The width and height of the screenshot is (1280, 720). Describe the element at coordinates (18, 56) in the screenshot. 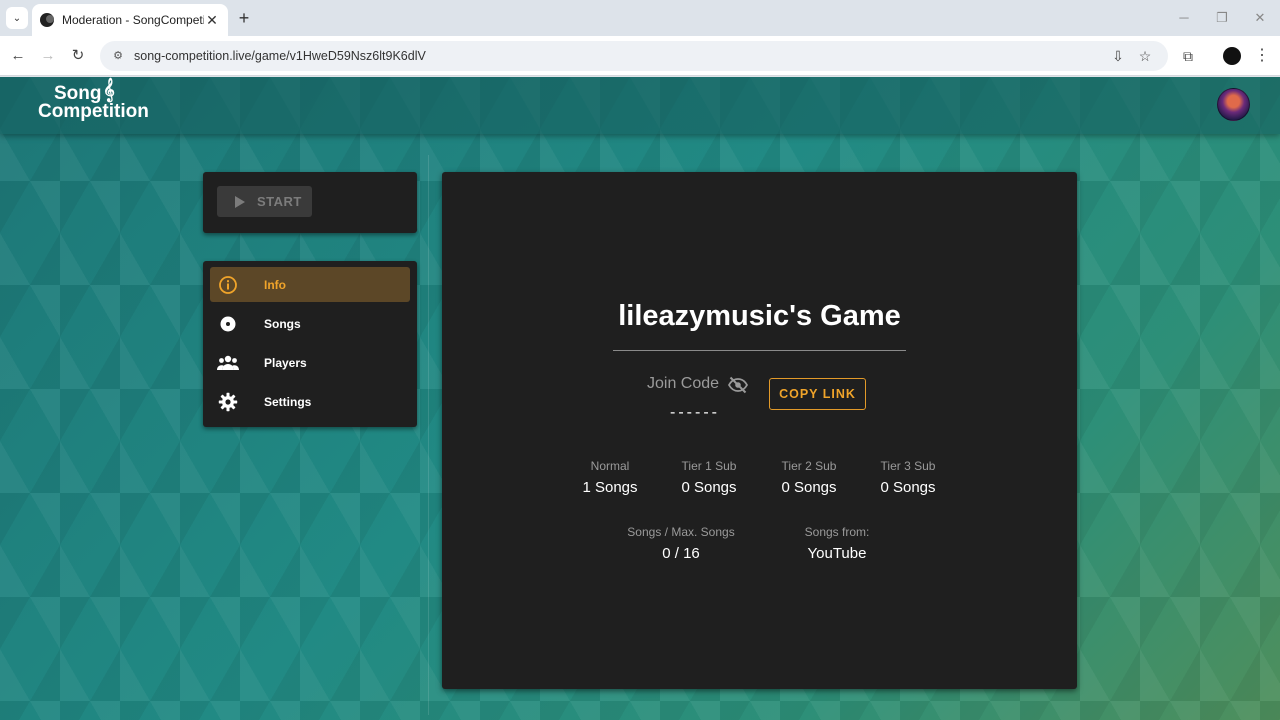

I see `back-arrow-icon: ←` at that location.